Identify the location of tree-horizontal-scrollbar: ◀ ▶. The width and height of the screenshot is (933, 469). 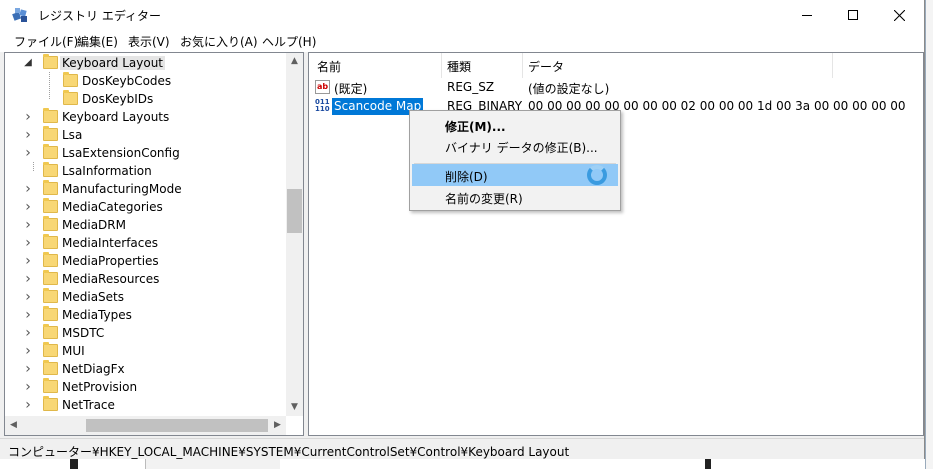
(145, 425).